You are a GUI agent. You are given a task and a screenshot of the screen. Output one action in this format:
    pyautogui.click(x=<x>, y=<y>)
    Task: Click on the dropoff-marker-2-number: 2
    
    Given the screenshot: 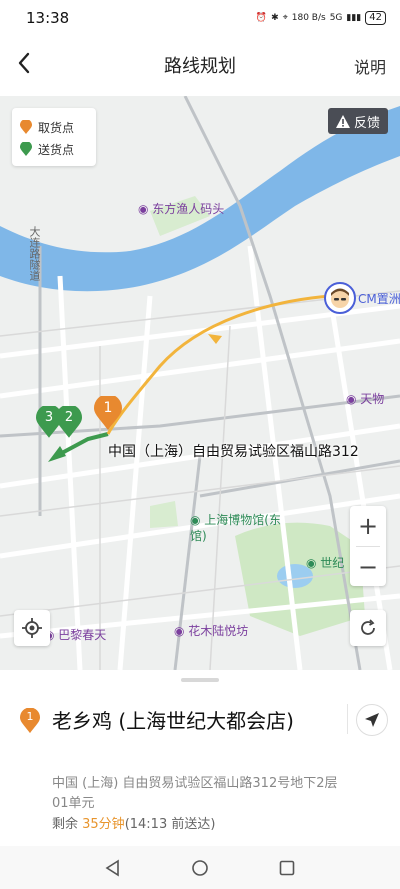 What is the action you would take?
    pyautogui.click(x=69, y=417)
    